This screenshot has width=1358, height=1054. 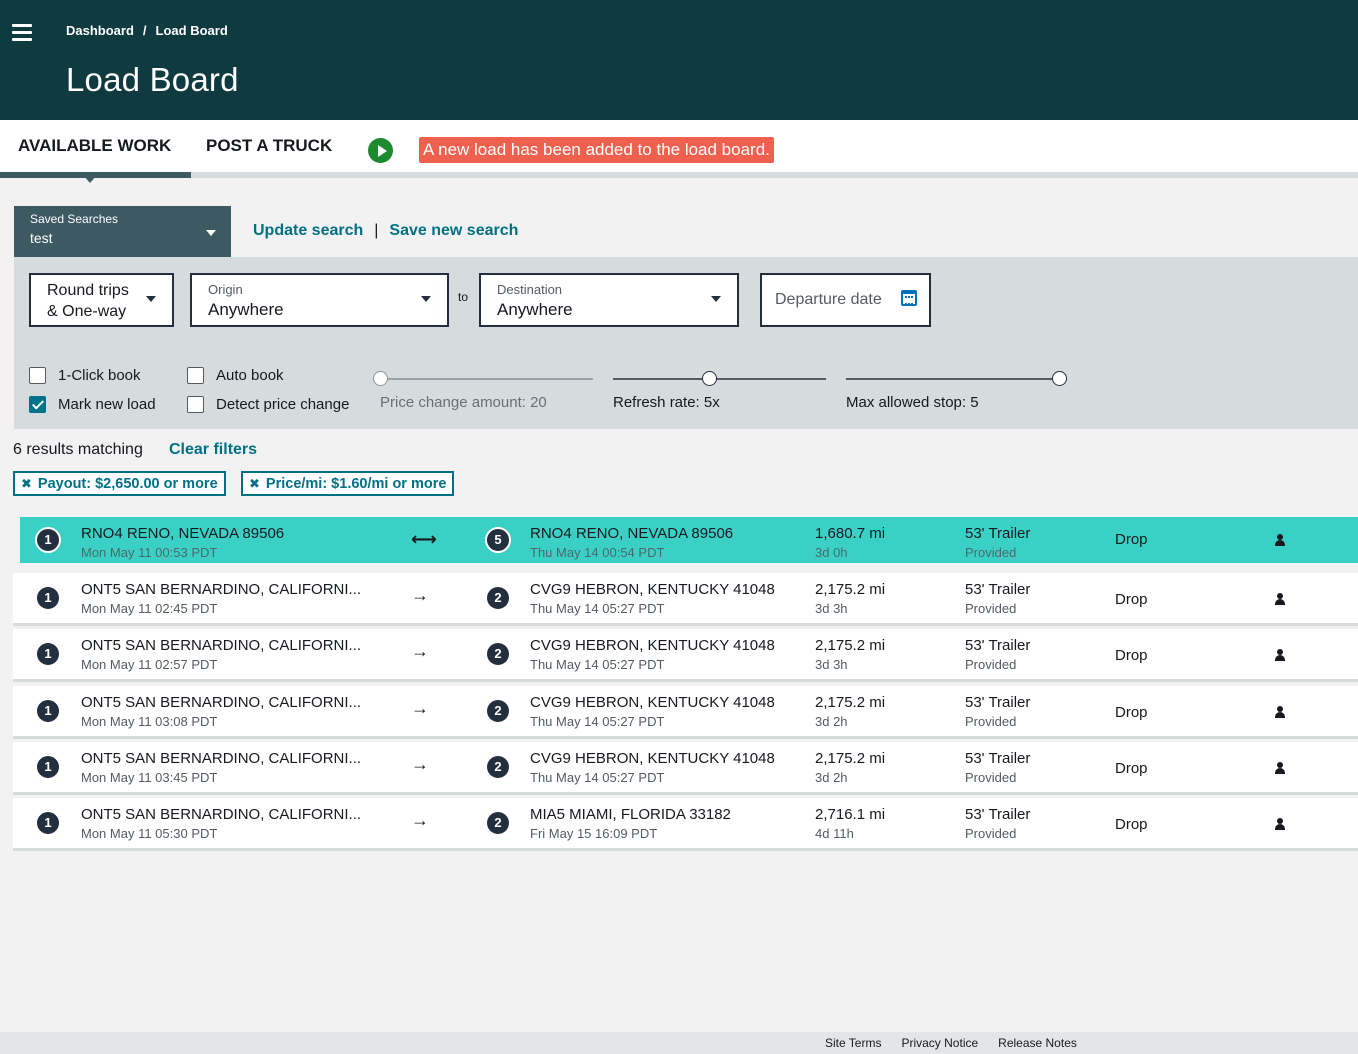 I want to click on saved-searches-label: Saved Searches, so click(x=74, y=219).